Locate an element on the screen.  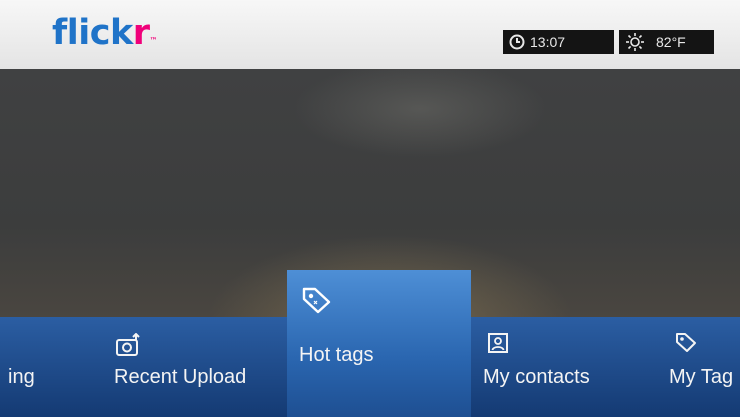
flickr-logo: flickr™ is located at coordinates (104, 33).